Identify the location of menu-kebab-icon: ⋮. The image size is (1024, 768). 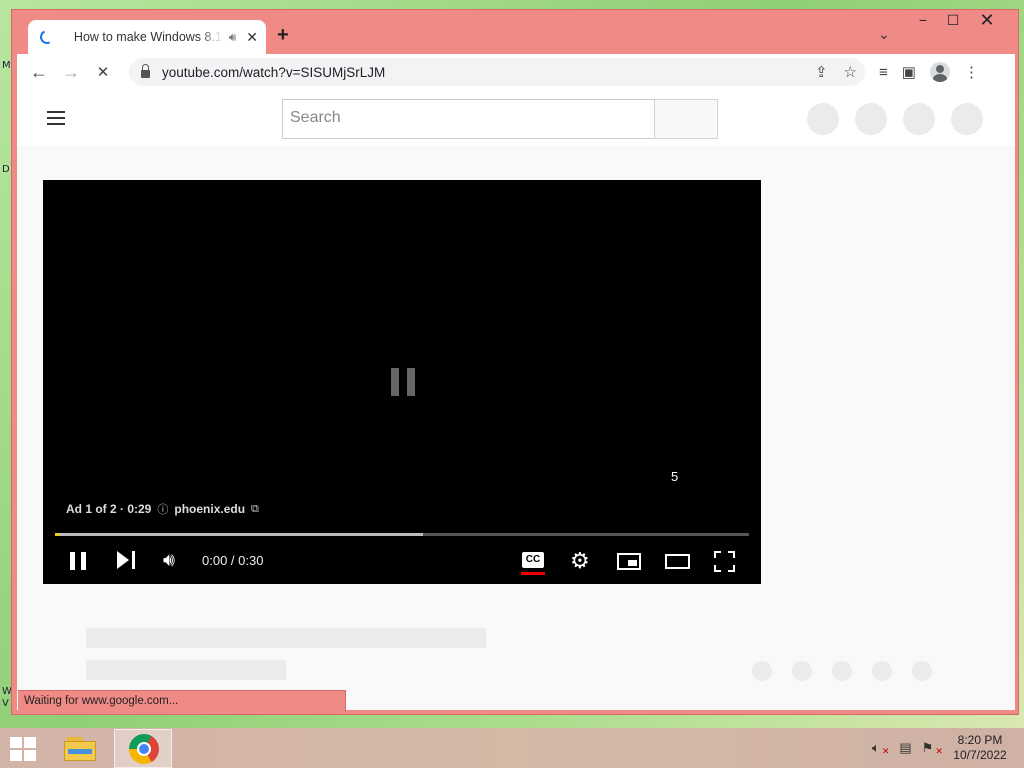
(971, 72).